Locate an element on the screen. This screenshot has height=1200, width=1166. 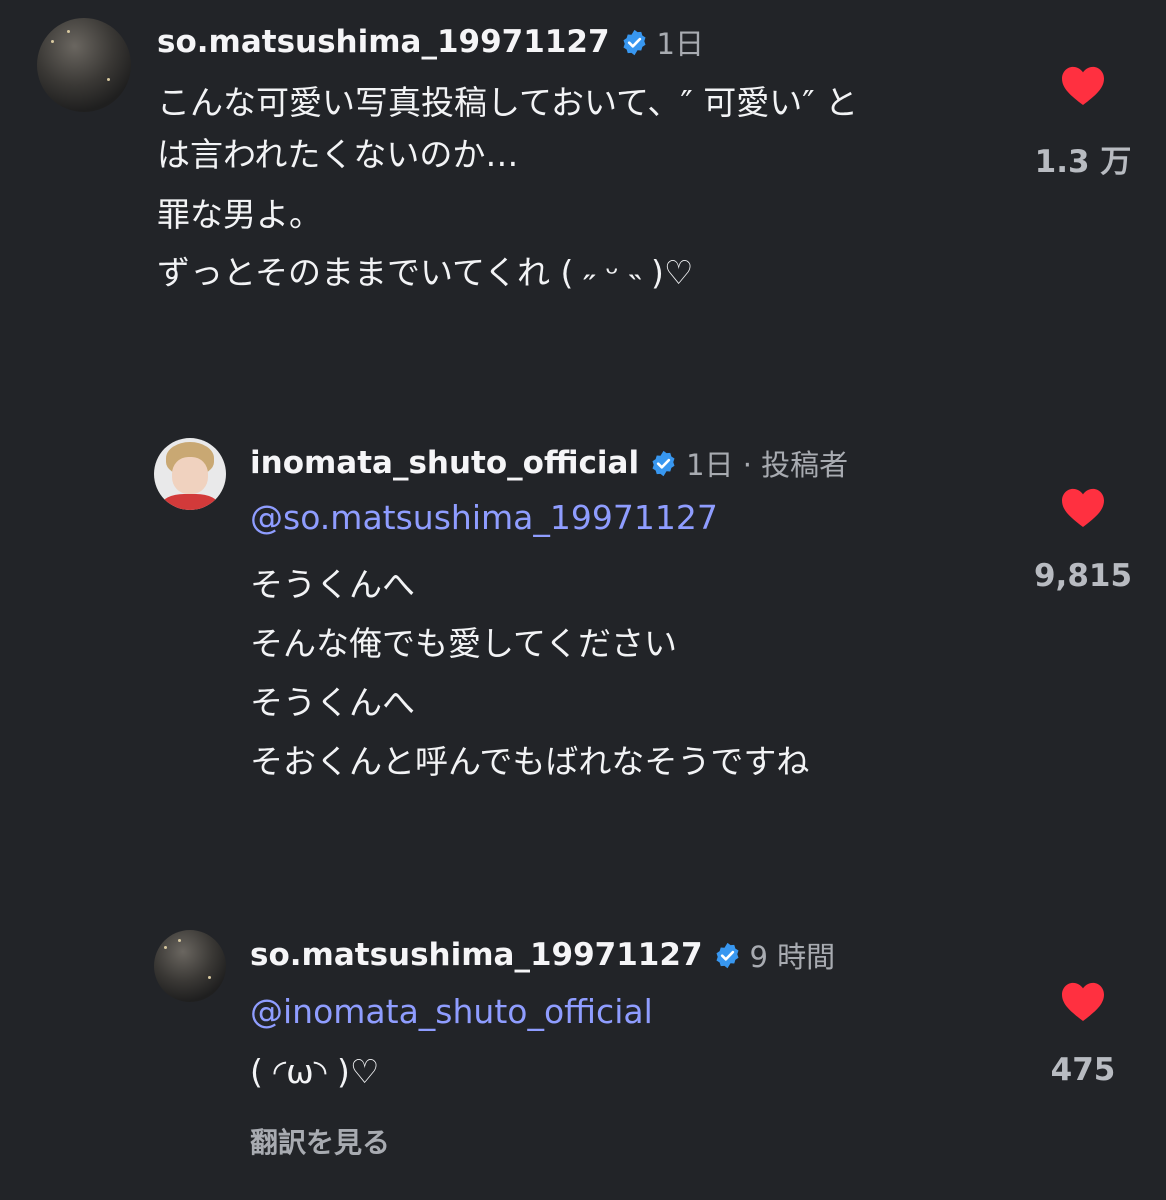
like-control: 9,815 is located at coordinates (1083, 540).